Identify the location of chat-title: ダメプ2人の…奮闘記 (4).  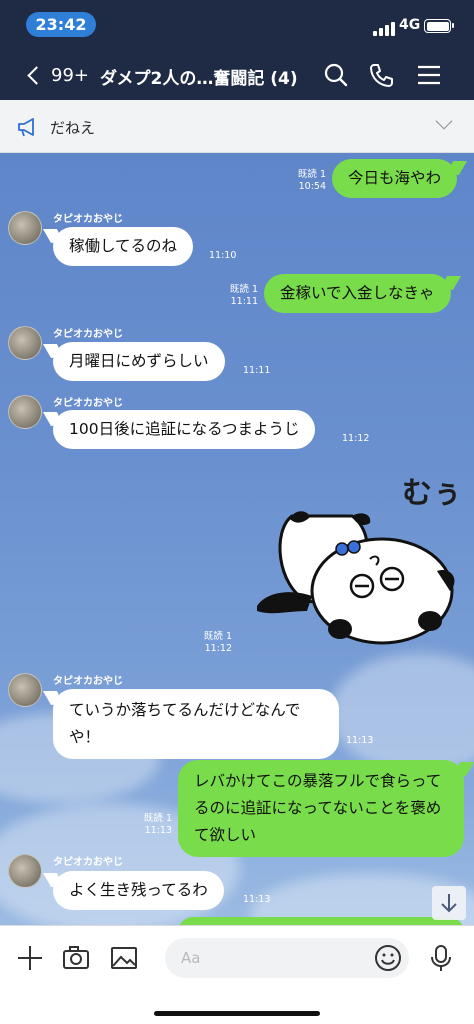
(199, 76).